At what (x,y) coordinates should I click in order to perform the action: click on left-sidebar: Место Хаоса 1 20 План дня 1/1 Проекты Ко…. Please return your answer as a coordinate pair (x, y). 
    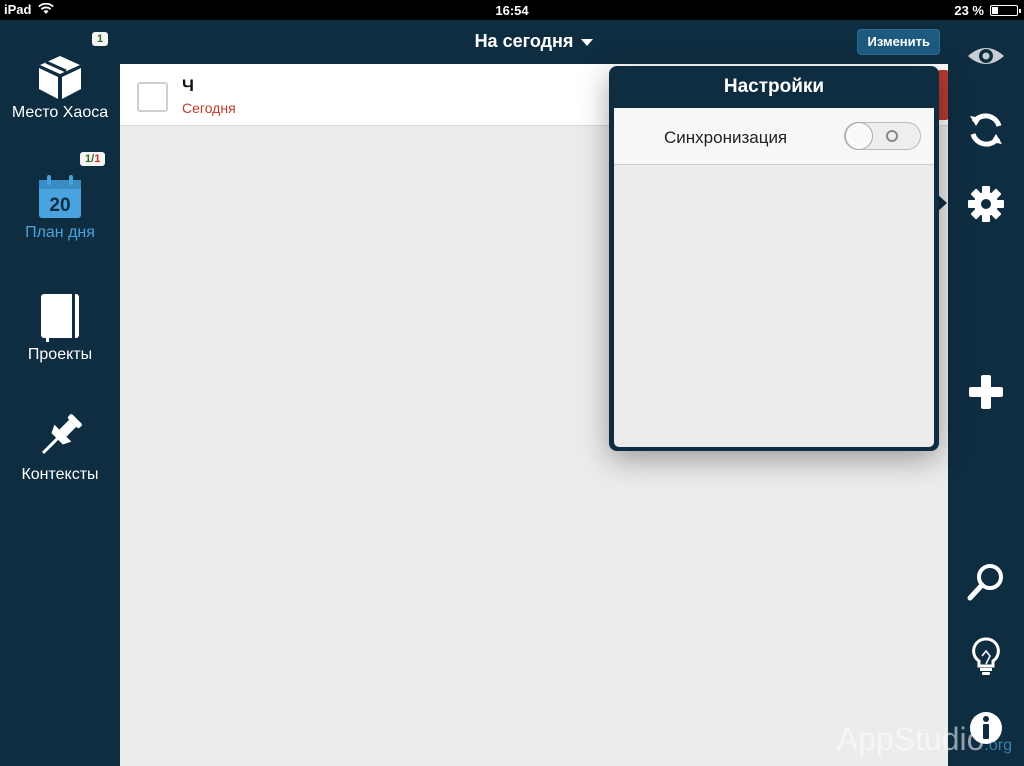
    Looking at the image, I should click on (60, 393).